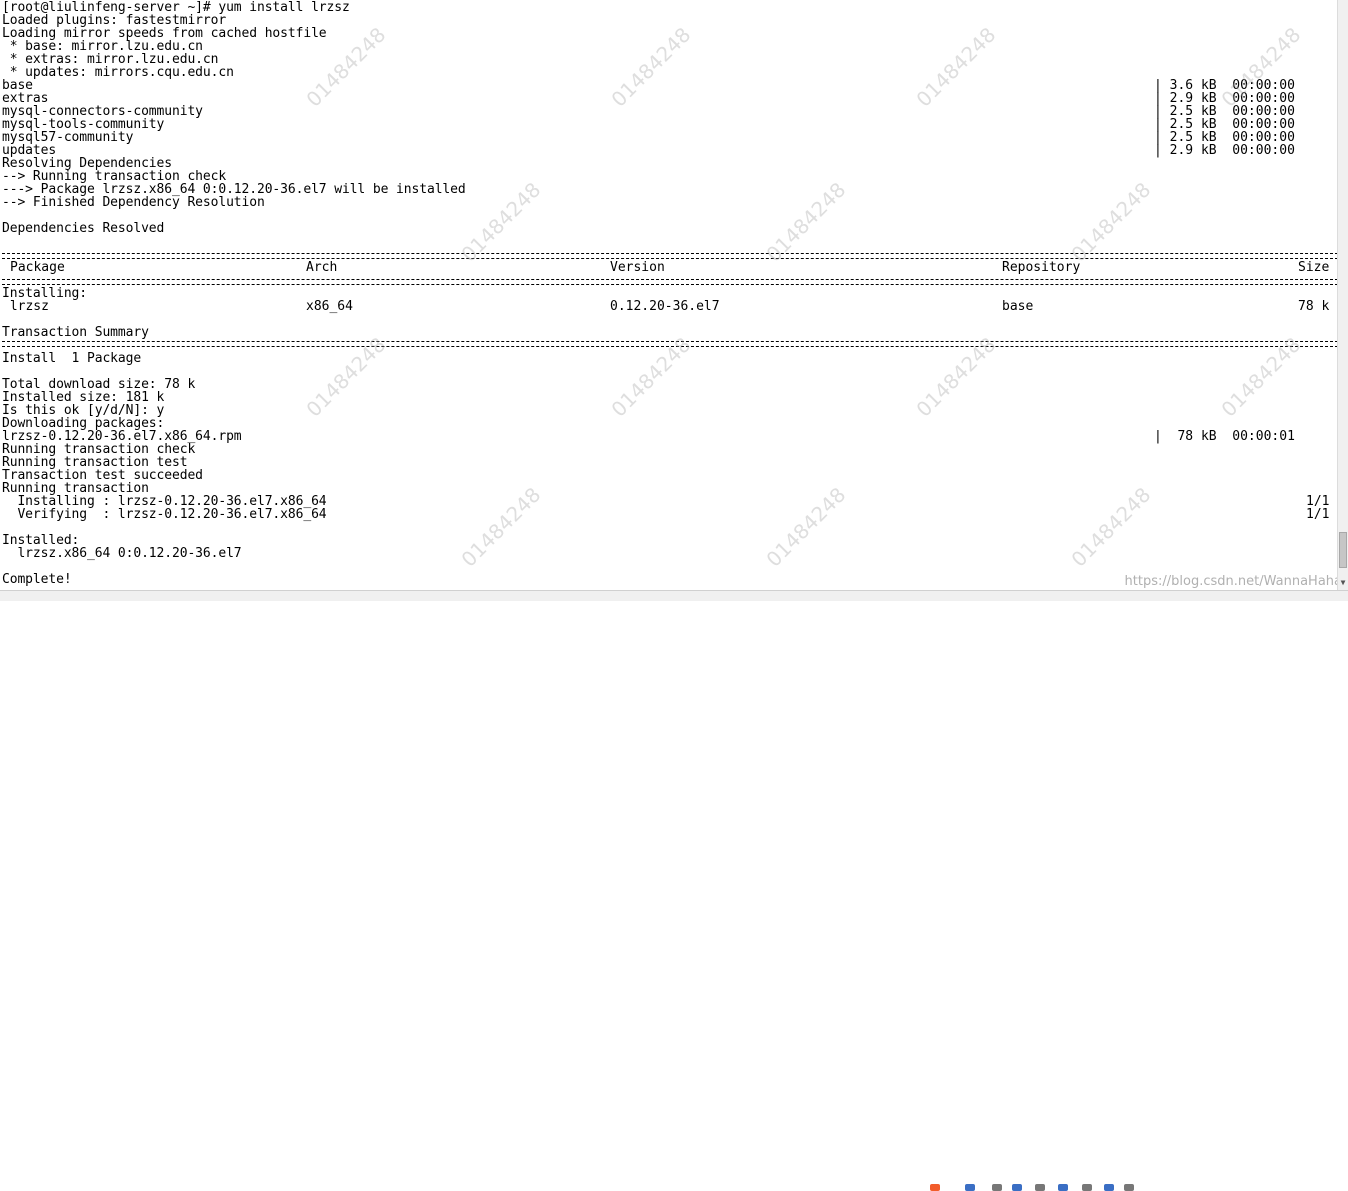 This screenshot has height=1191, width=1348. Describe the element at coordinates (1185, 436) in the screenshot. I see `download-size: | 78 kB` at that location.